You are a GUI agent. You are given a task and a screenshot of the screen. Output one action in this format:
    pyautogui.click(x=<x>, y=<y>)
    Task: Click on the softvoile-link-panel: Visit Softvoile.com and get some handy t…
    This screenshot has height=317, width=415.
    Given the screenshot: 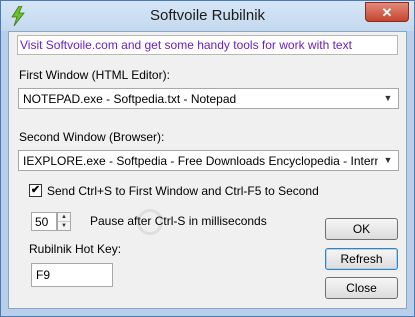 What is the action you would take?
    pyautogui.click(x=207, y=45)
    